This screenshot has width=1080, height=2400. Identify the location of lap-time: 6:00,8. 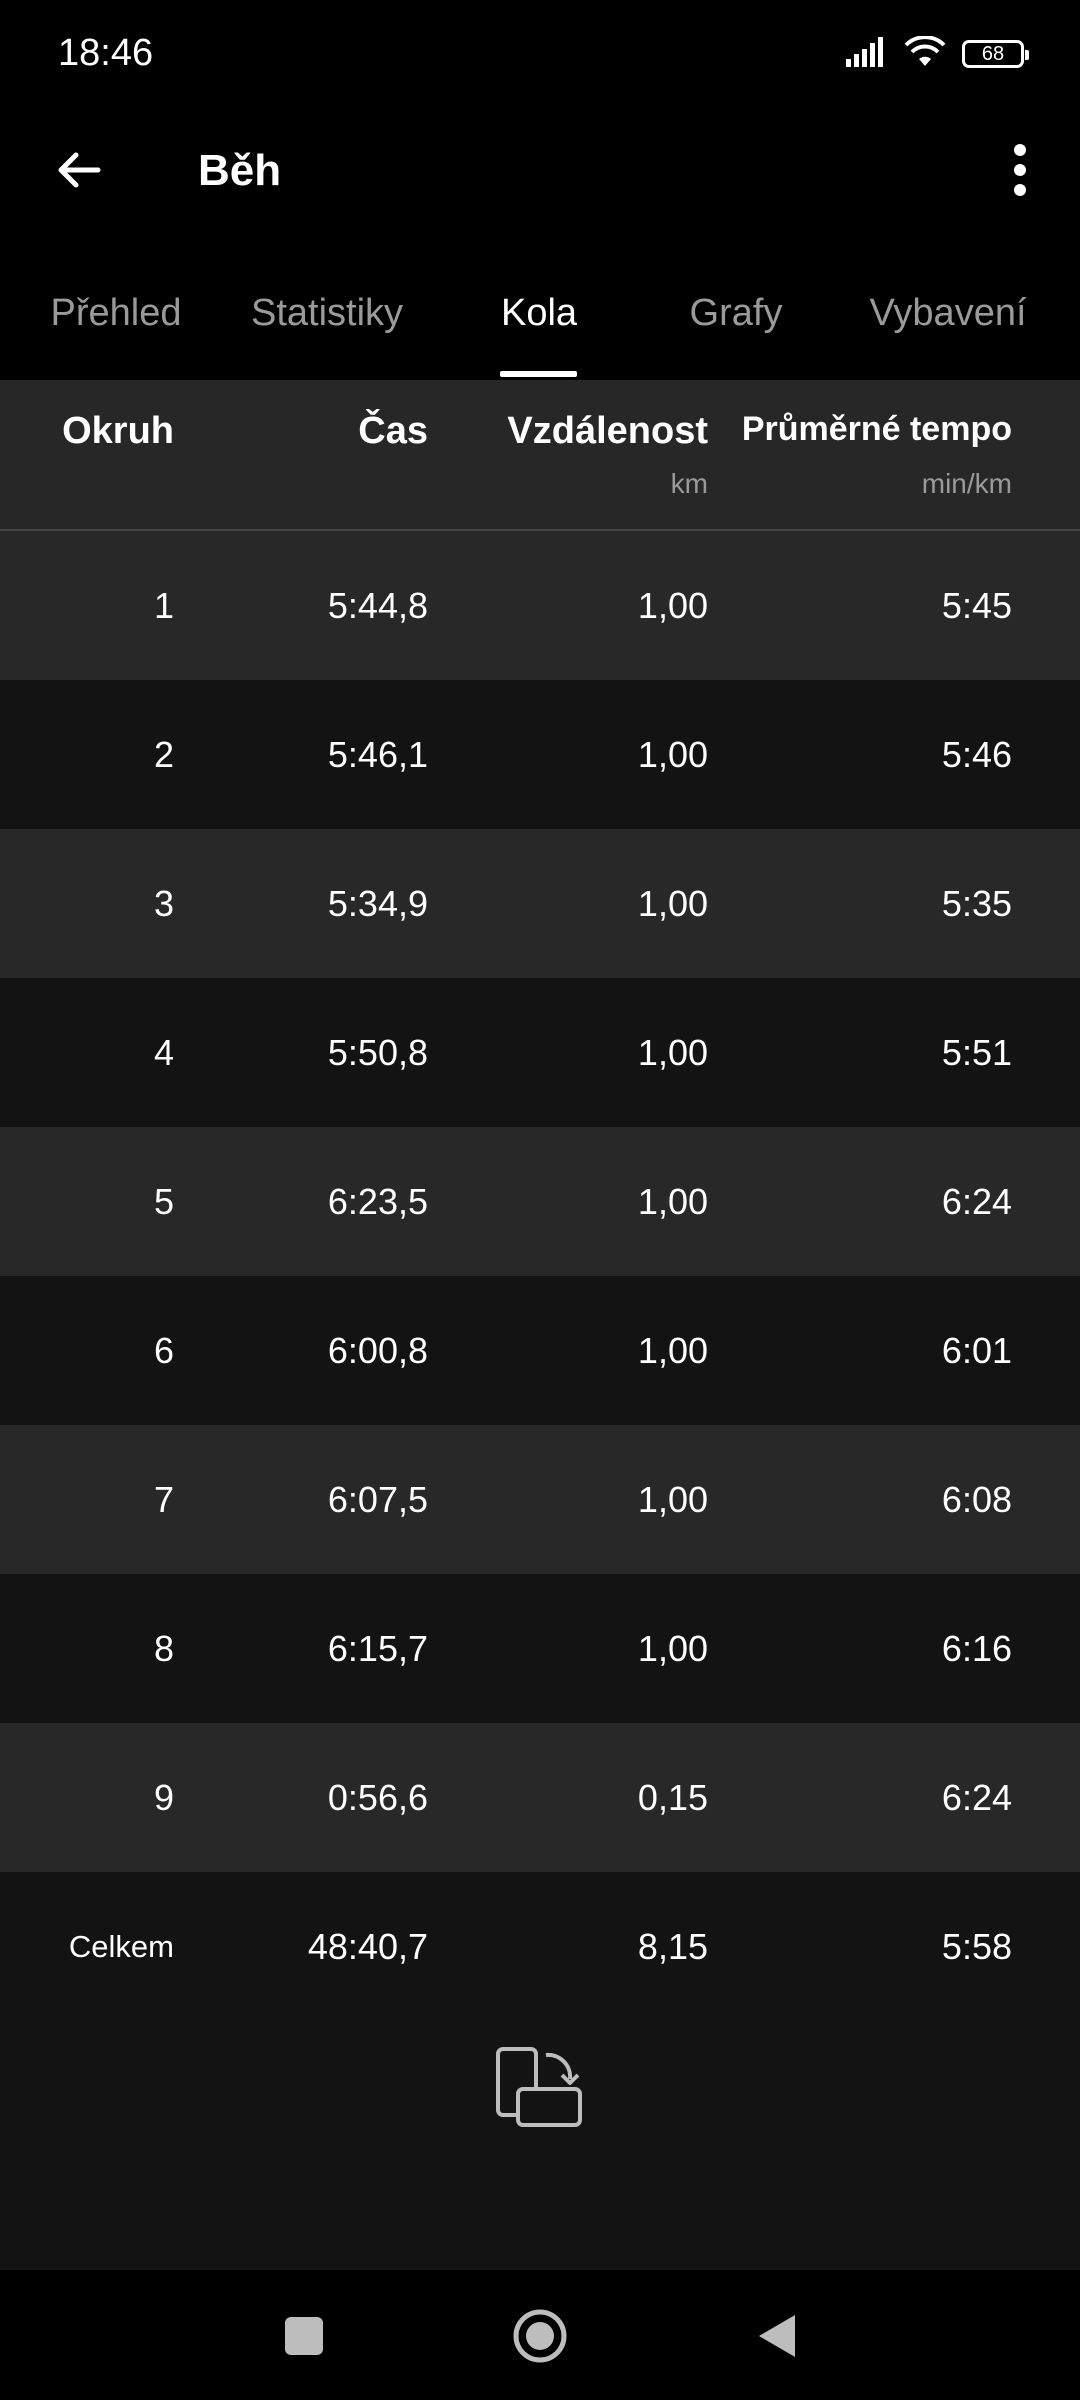
(377, 1350).